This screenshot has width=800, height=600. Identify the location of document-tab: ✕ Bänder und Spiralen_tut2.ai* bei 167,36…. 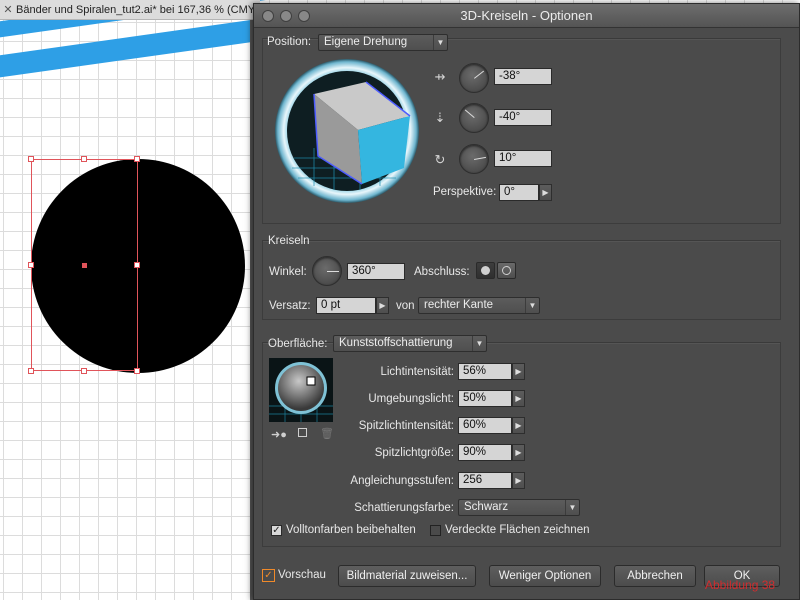
(130, 10).